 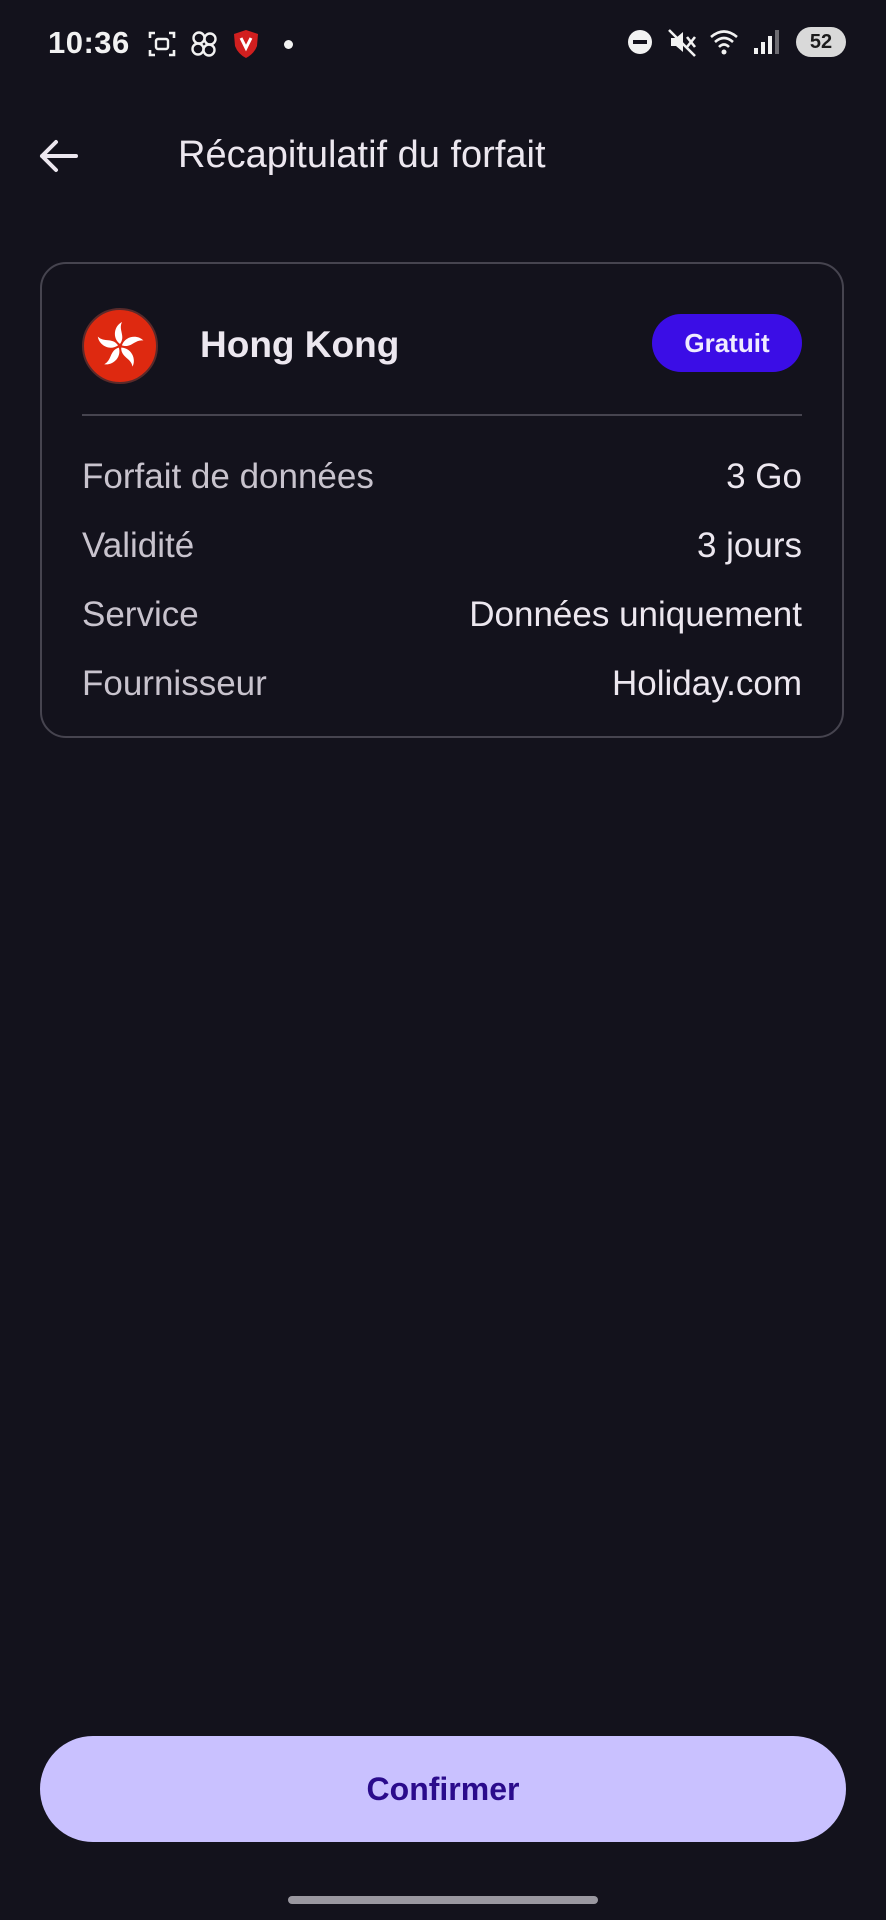 I want to click on pinwheel-icon, so click(x=204, y=44).